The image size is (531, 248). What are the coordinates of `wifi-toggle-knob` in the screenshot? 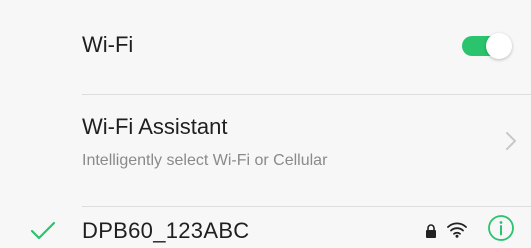 It's located at (499, 46).